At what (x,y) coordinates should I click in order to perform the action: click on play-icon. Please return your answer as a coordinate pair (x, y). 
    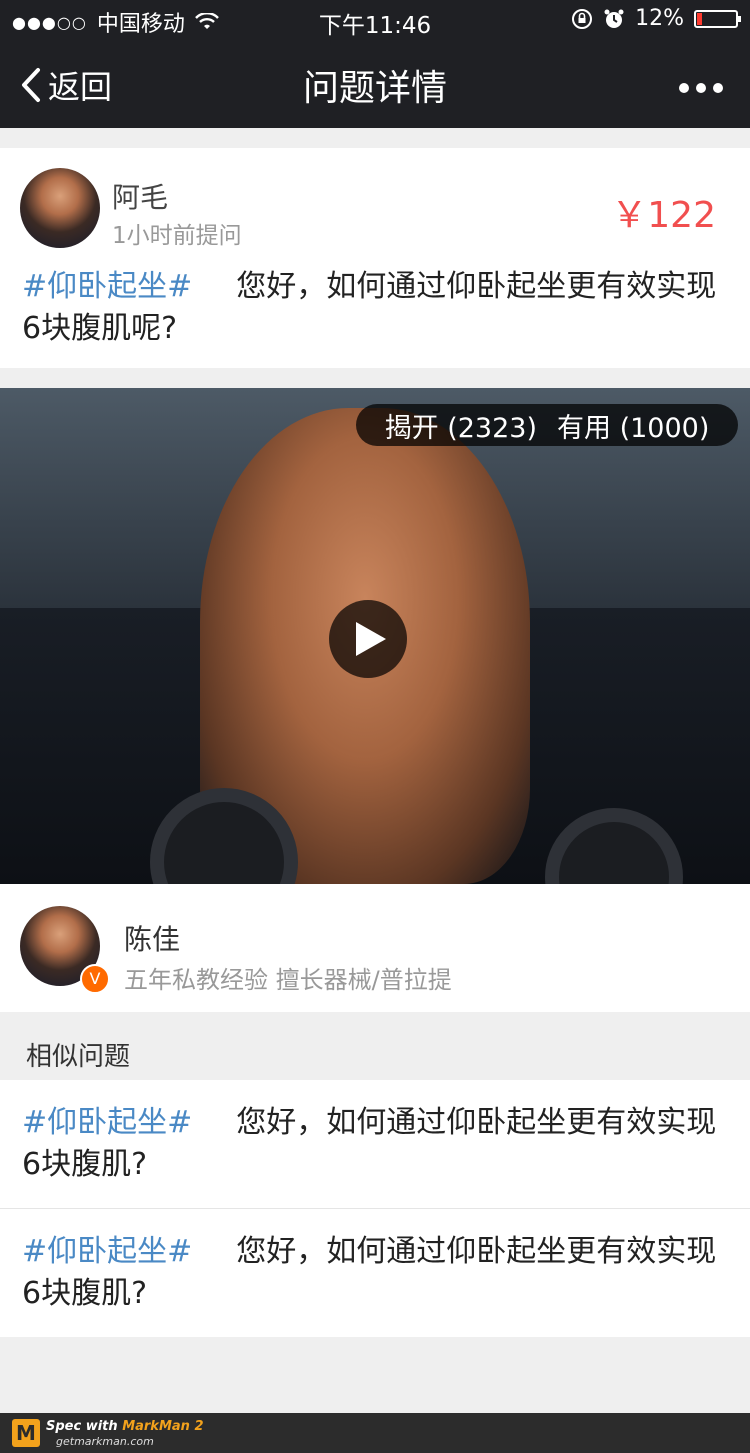
    Looking at the image, I should click on (371, 639).